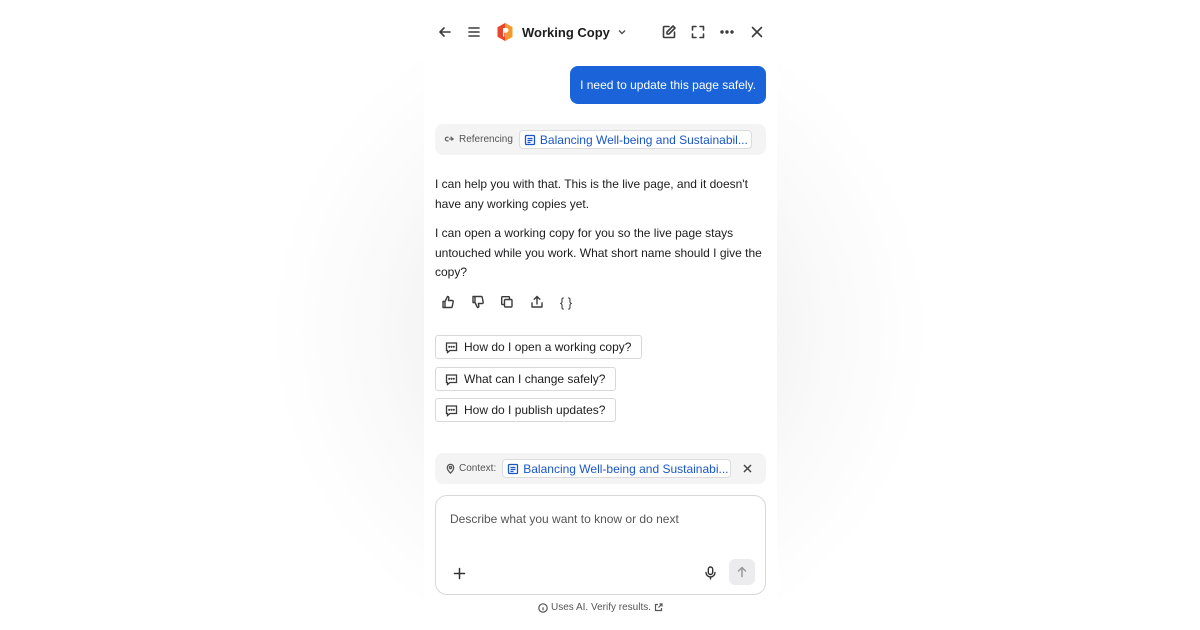 The width and height of the screenshot is (1200, 630). What do you see at coordinates (543, 607) in the screenshot?
I see `info-icon` at bounding box center [543, 607].